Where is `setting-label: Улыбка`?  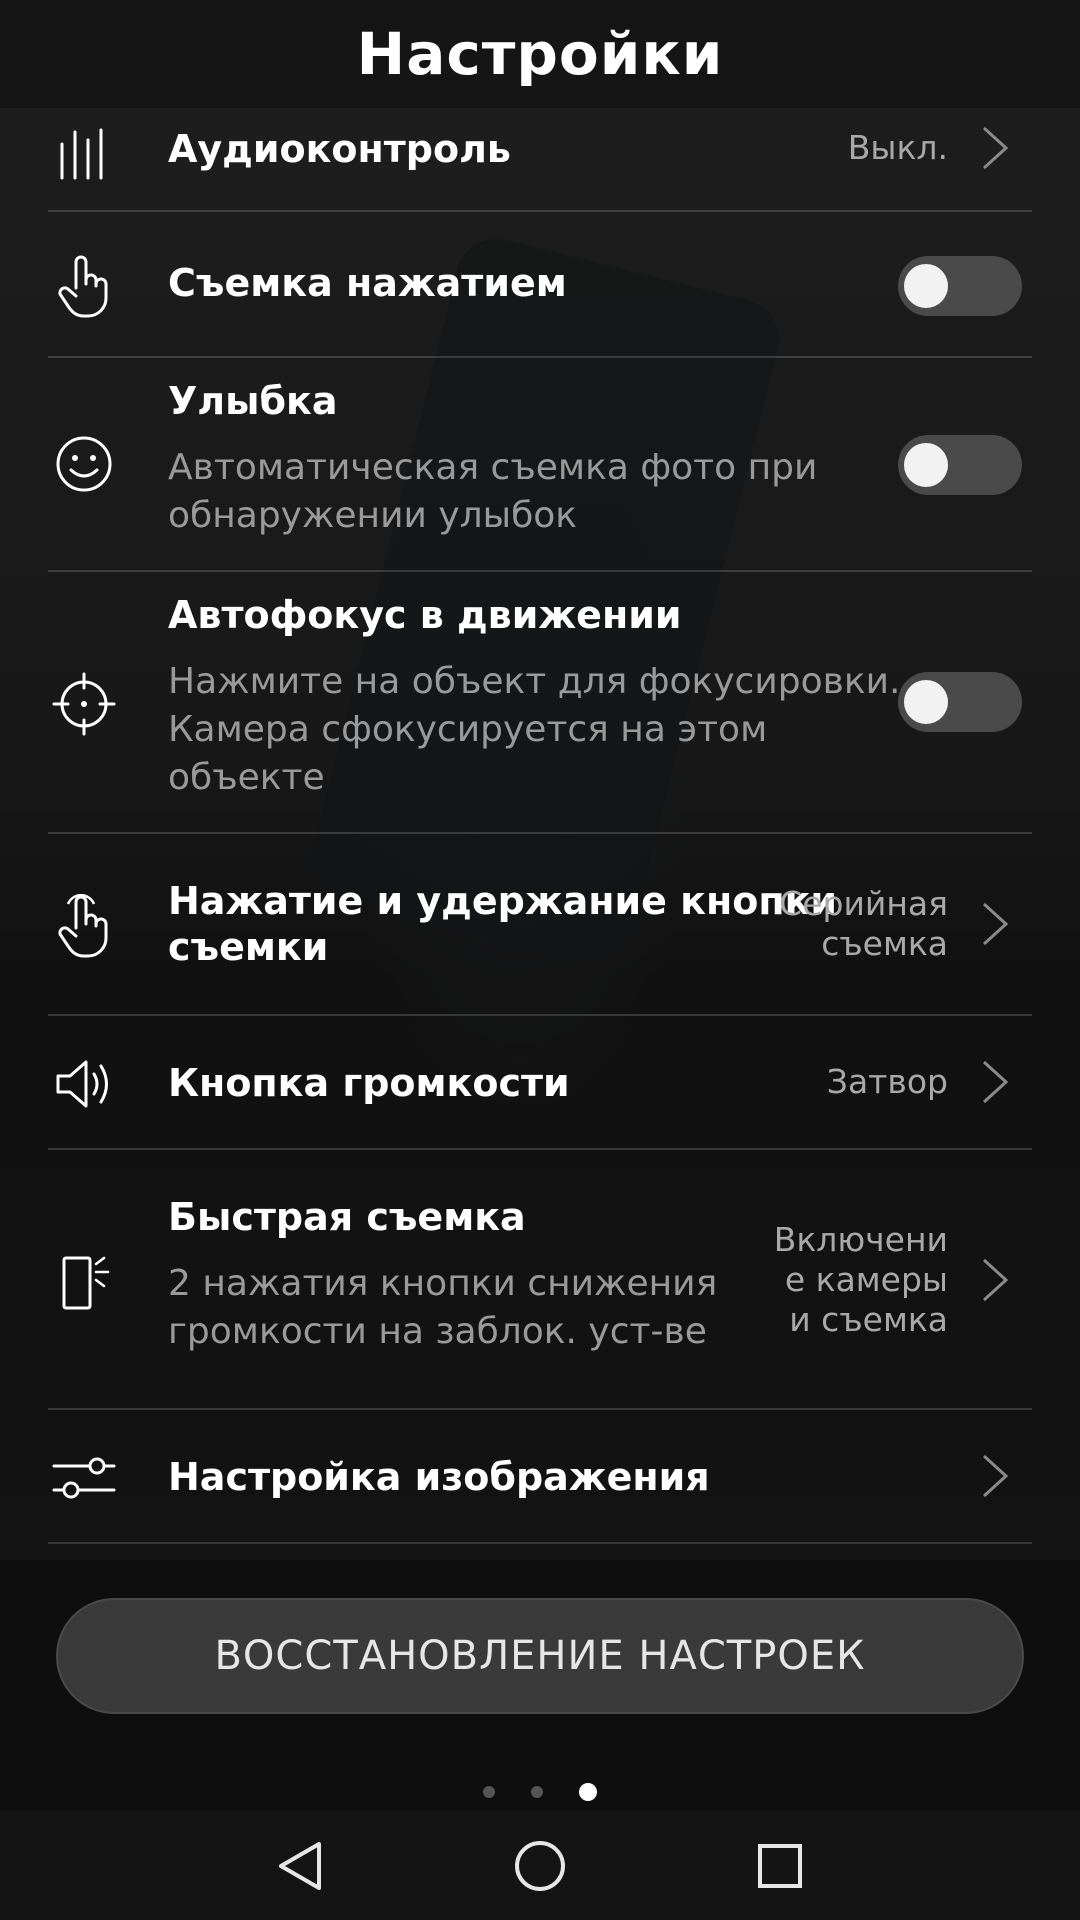
setting-label: Улыбка is located at coordinates (253, 401).